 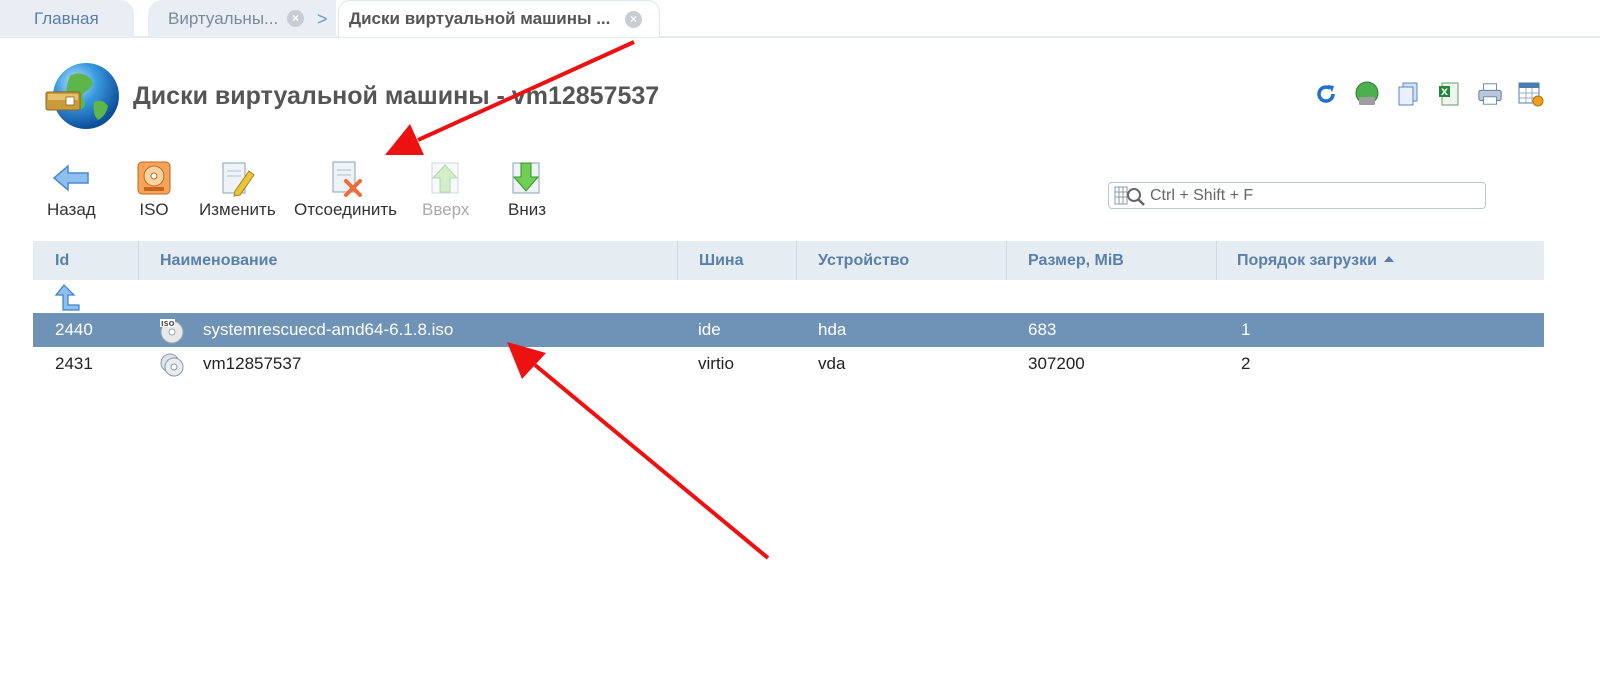 I want to click on cell-size: 683, so click(x=1042, y=329).